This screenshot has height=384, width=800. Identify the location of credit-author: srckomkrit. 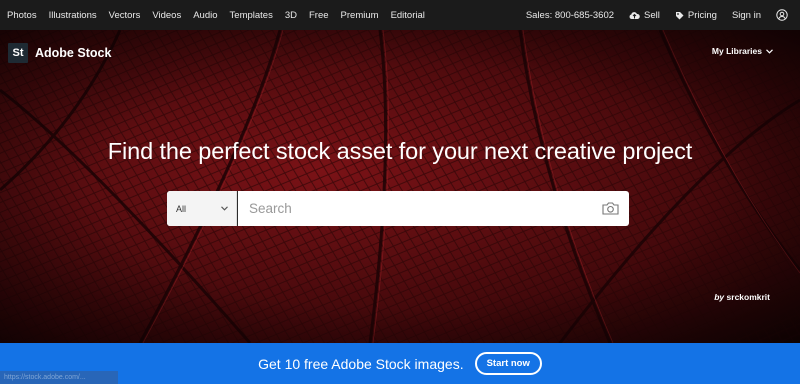
(748, 297).